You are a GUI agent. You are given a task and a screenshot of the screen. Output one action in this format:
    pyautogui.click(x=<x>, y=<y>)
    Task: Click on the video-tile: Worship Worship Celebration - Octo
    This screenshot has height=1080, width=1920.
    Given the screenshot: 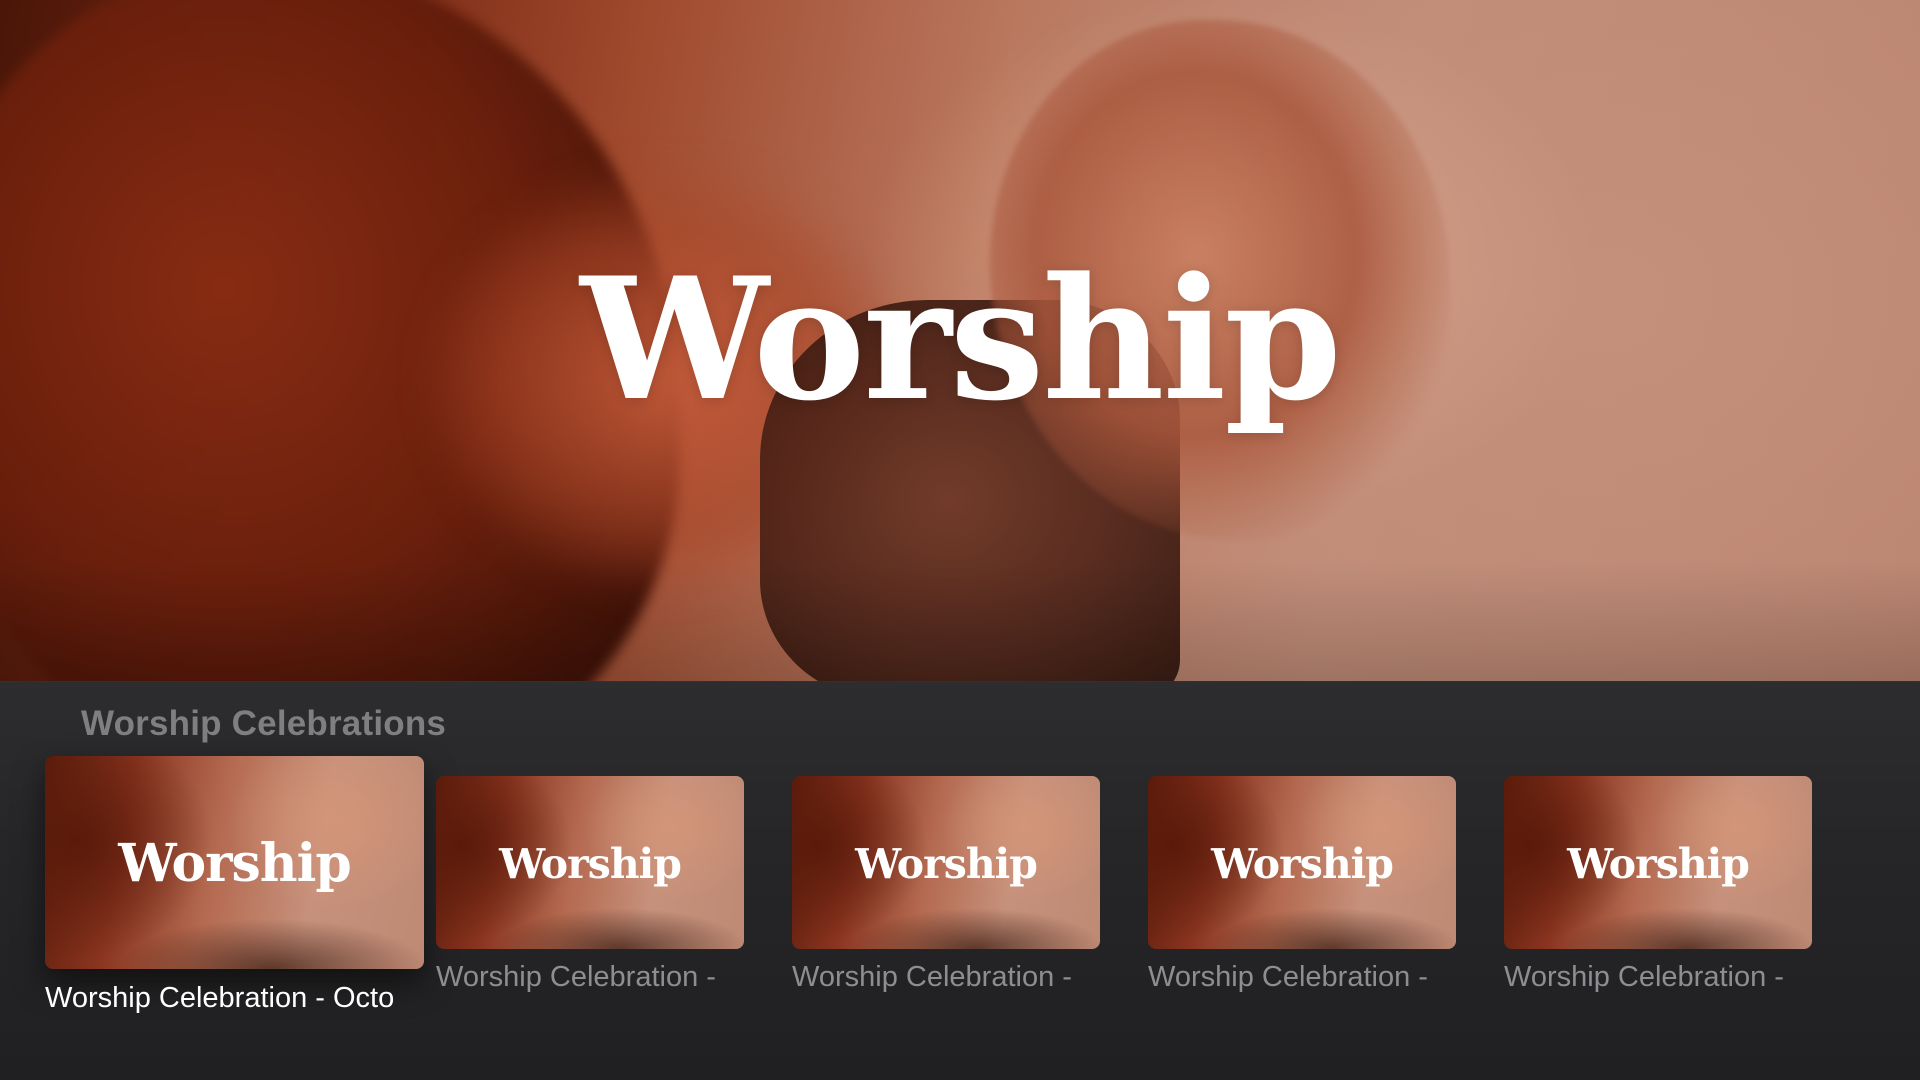 What is the action you would take?
    pyautogui.click(x=234, y=884)
    